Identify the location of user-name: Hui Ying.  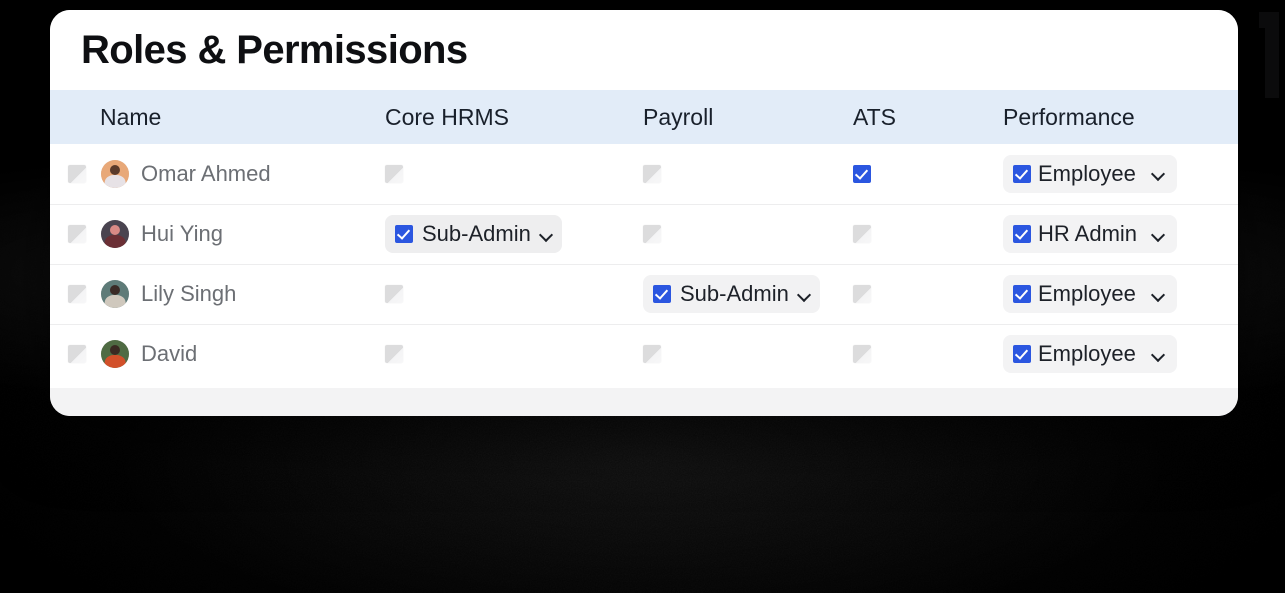
(182, 233).